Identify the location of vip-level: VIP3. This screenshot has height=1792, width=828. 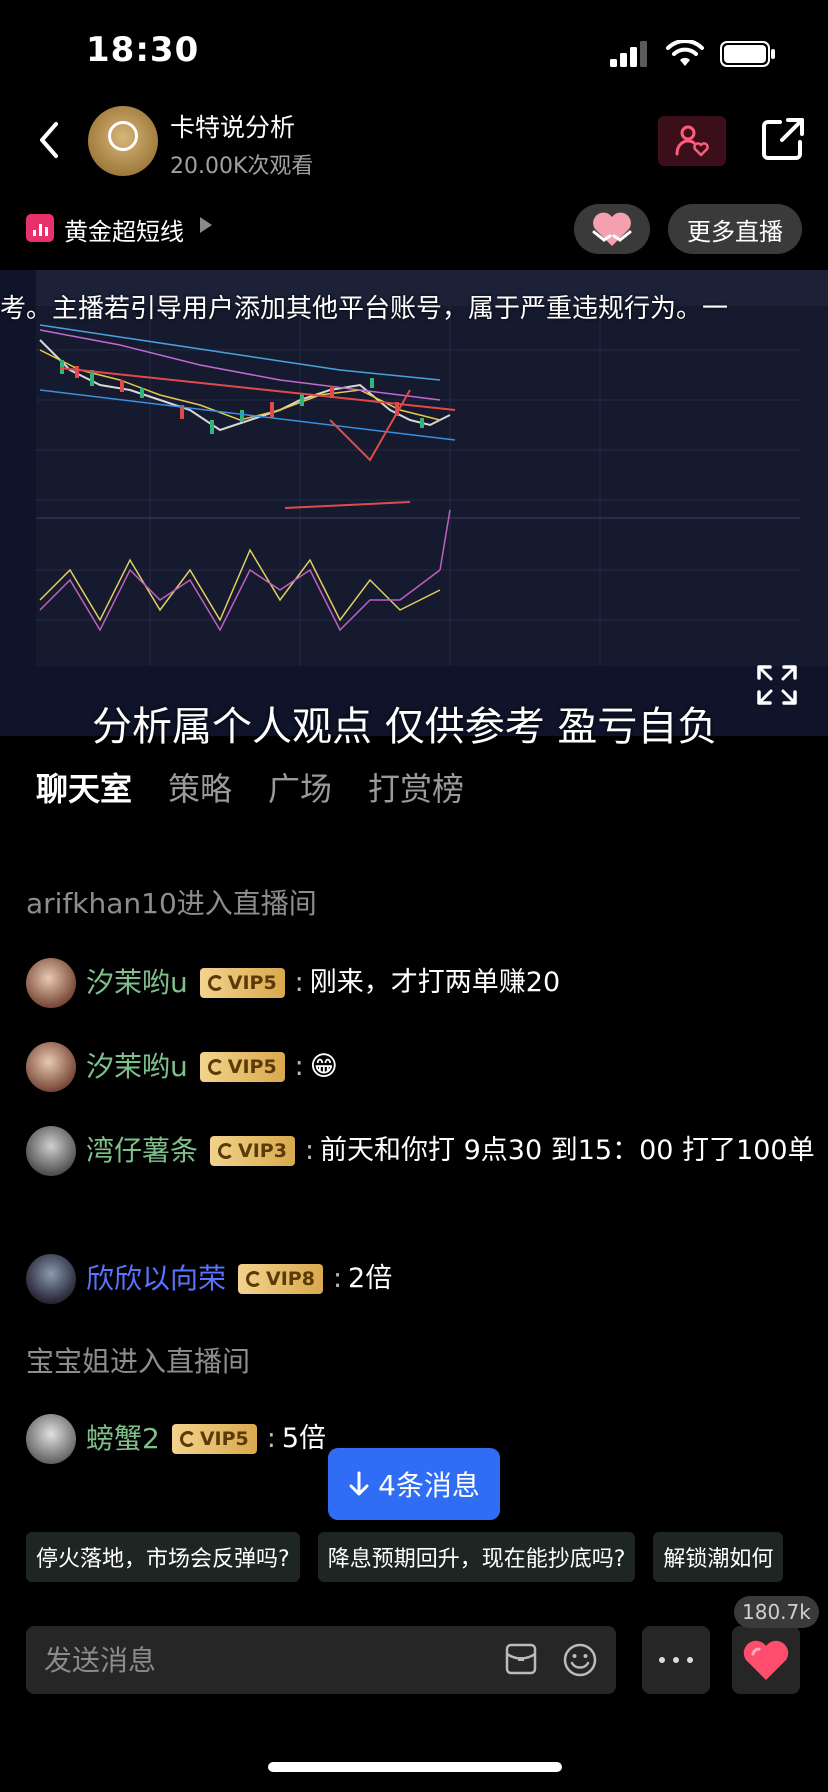
(262, 1151).